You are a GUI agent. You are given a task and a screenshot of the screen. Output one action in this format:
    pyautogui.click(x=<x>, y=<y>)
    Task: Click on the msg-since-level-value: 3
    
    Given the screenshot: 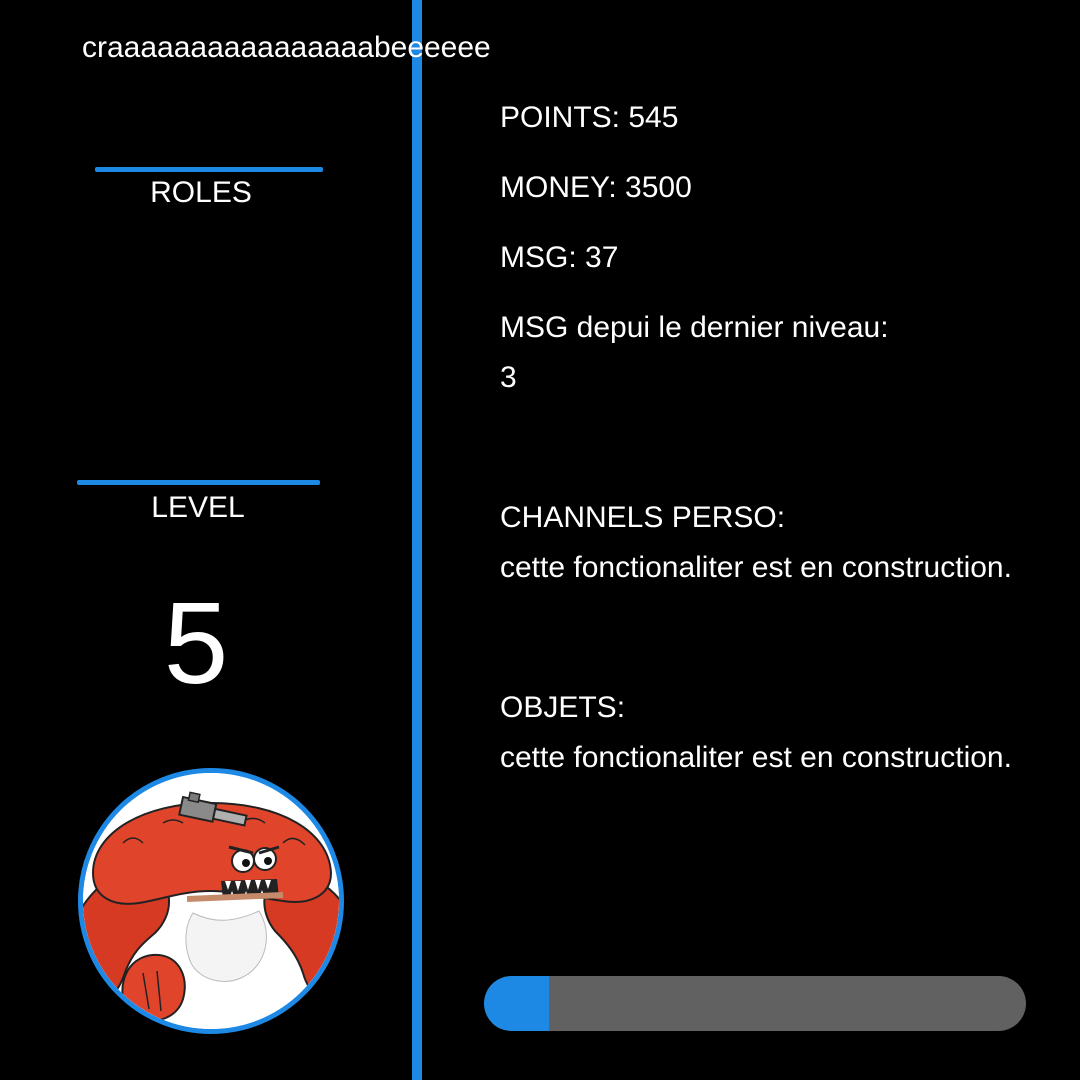 What is the action you would take?
    pyautogui.click(x=508, y=377)
    